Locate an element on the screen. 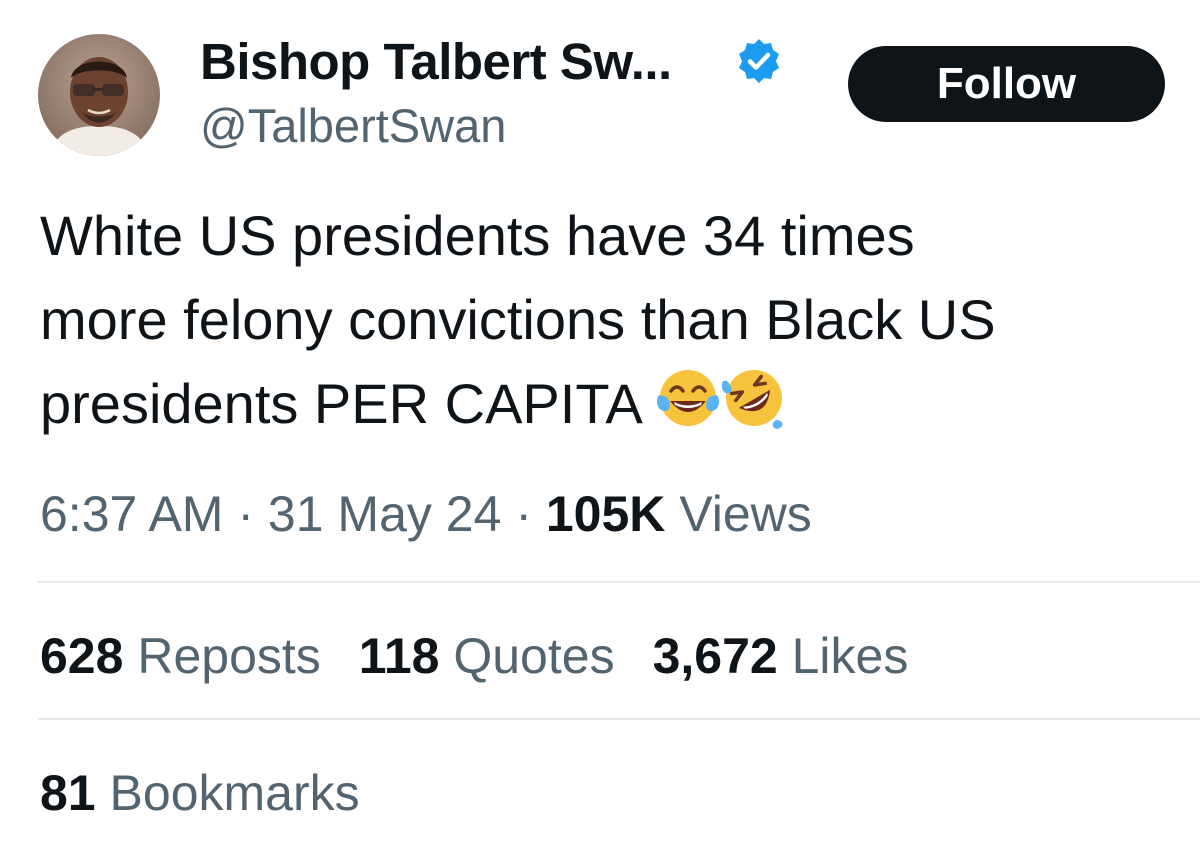  rolling-on-the-floor-laughing-icon is located at coordinates (752, 399).